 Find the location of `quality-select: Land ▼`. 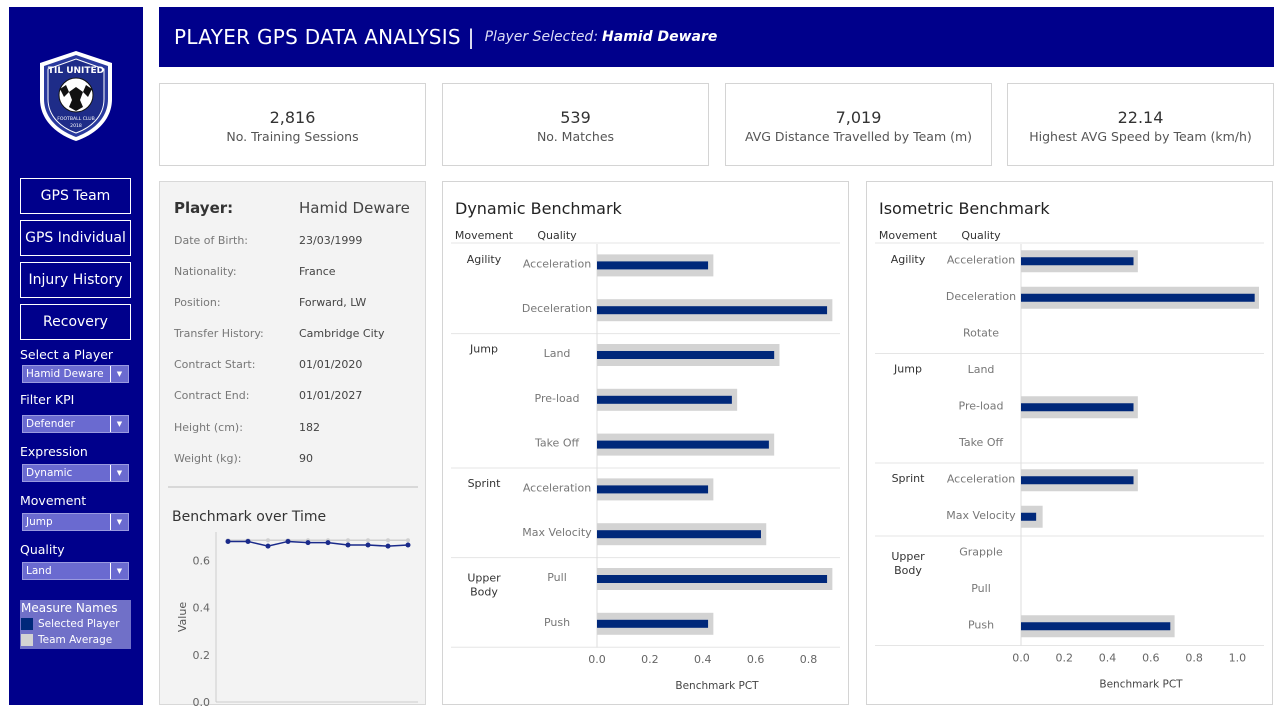

quality-select: Land ▼ is located at coordinates (75, 571).